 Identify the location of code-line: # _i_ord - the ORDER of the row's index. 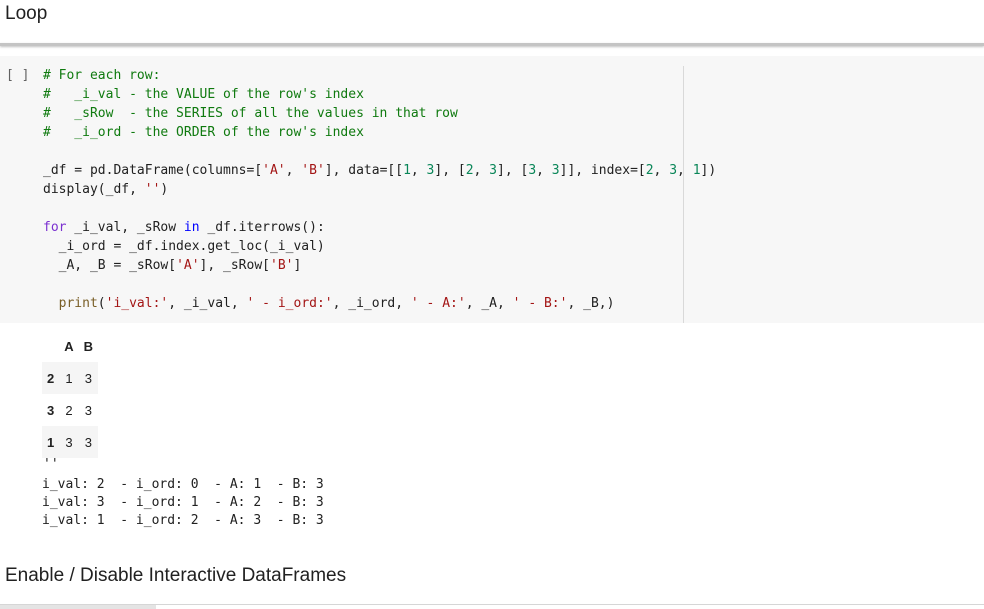
(203, 132).